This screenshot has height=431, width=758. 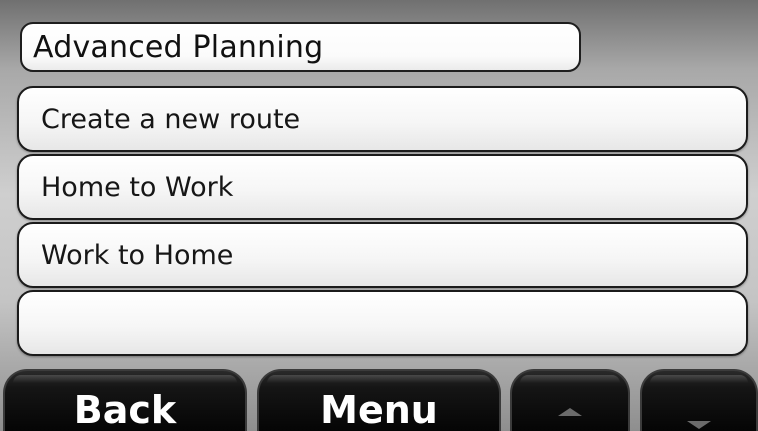 I want to click on empty-list-slot, so click(x=382, y=323).